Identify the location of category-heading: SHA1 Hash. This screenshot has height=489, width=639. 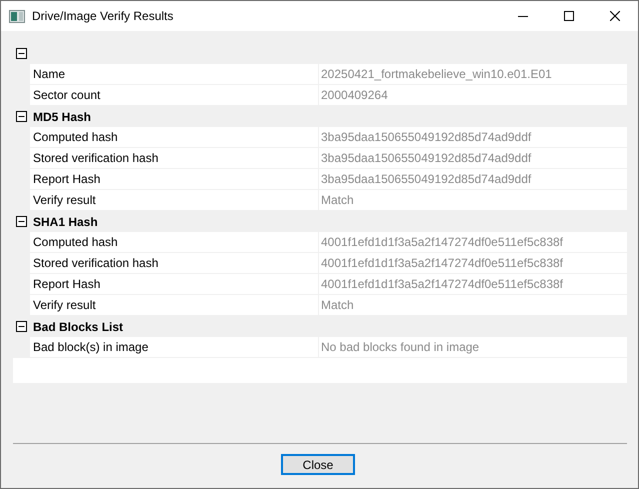
(65, 221).